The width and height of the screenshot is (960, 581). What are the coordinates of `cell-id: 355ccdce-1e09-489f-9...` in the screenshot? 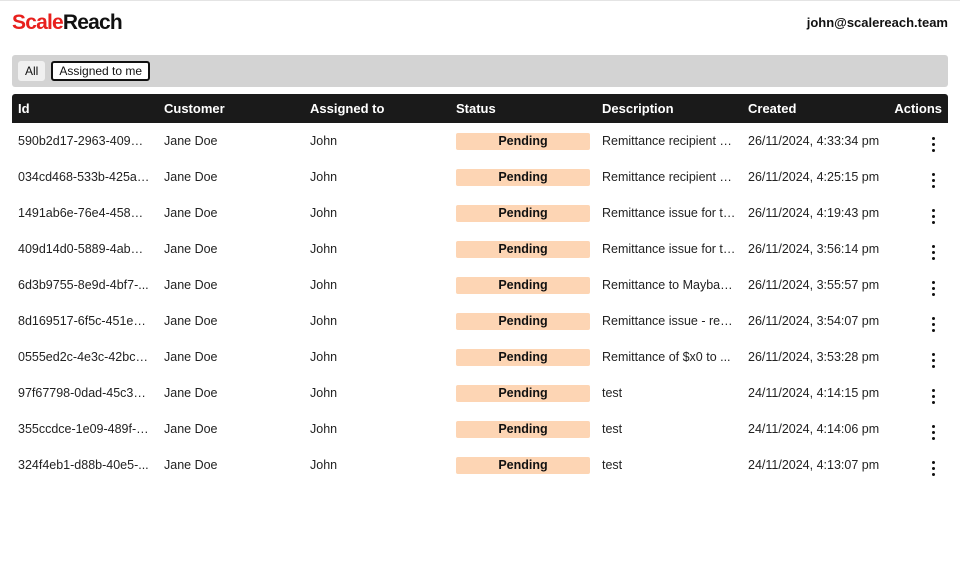 It's located at (85, 429).